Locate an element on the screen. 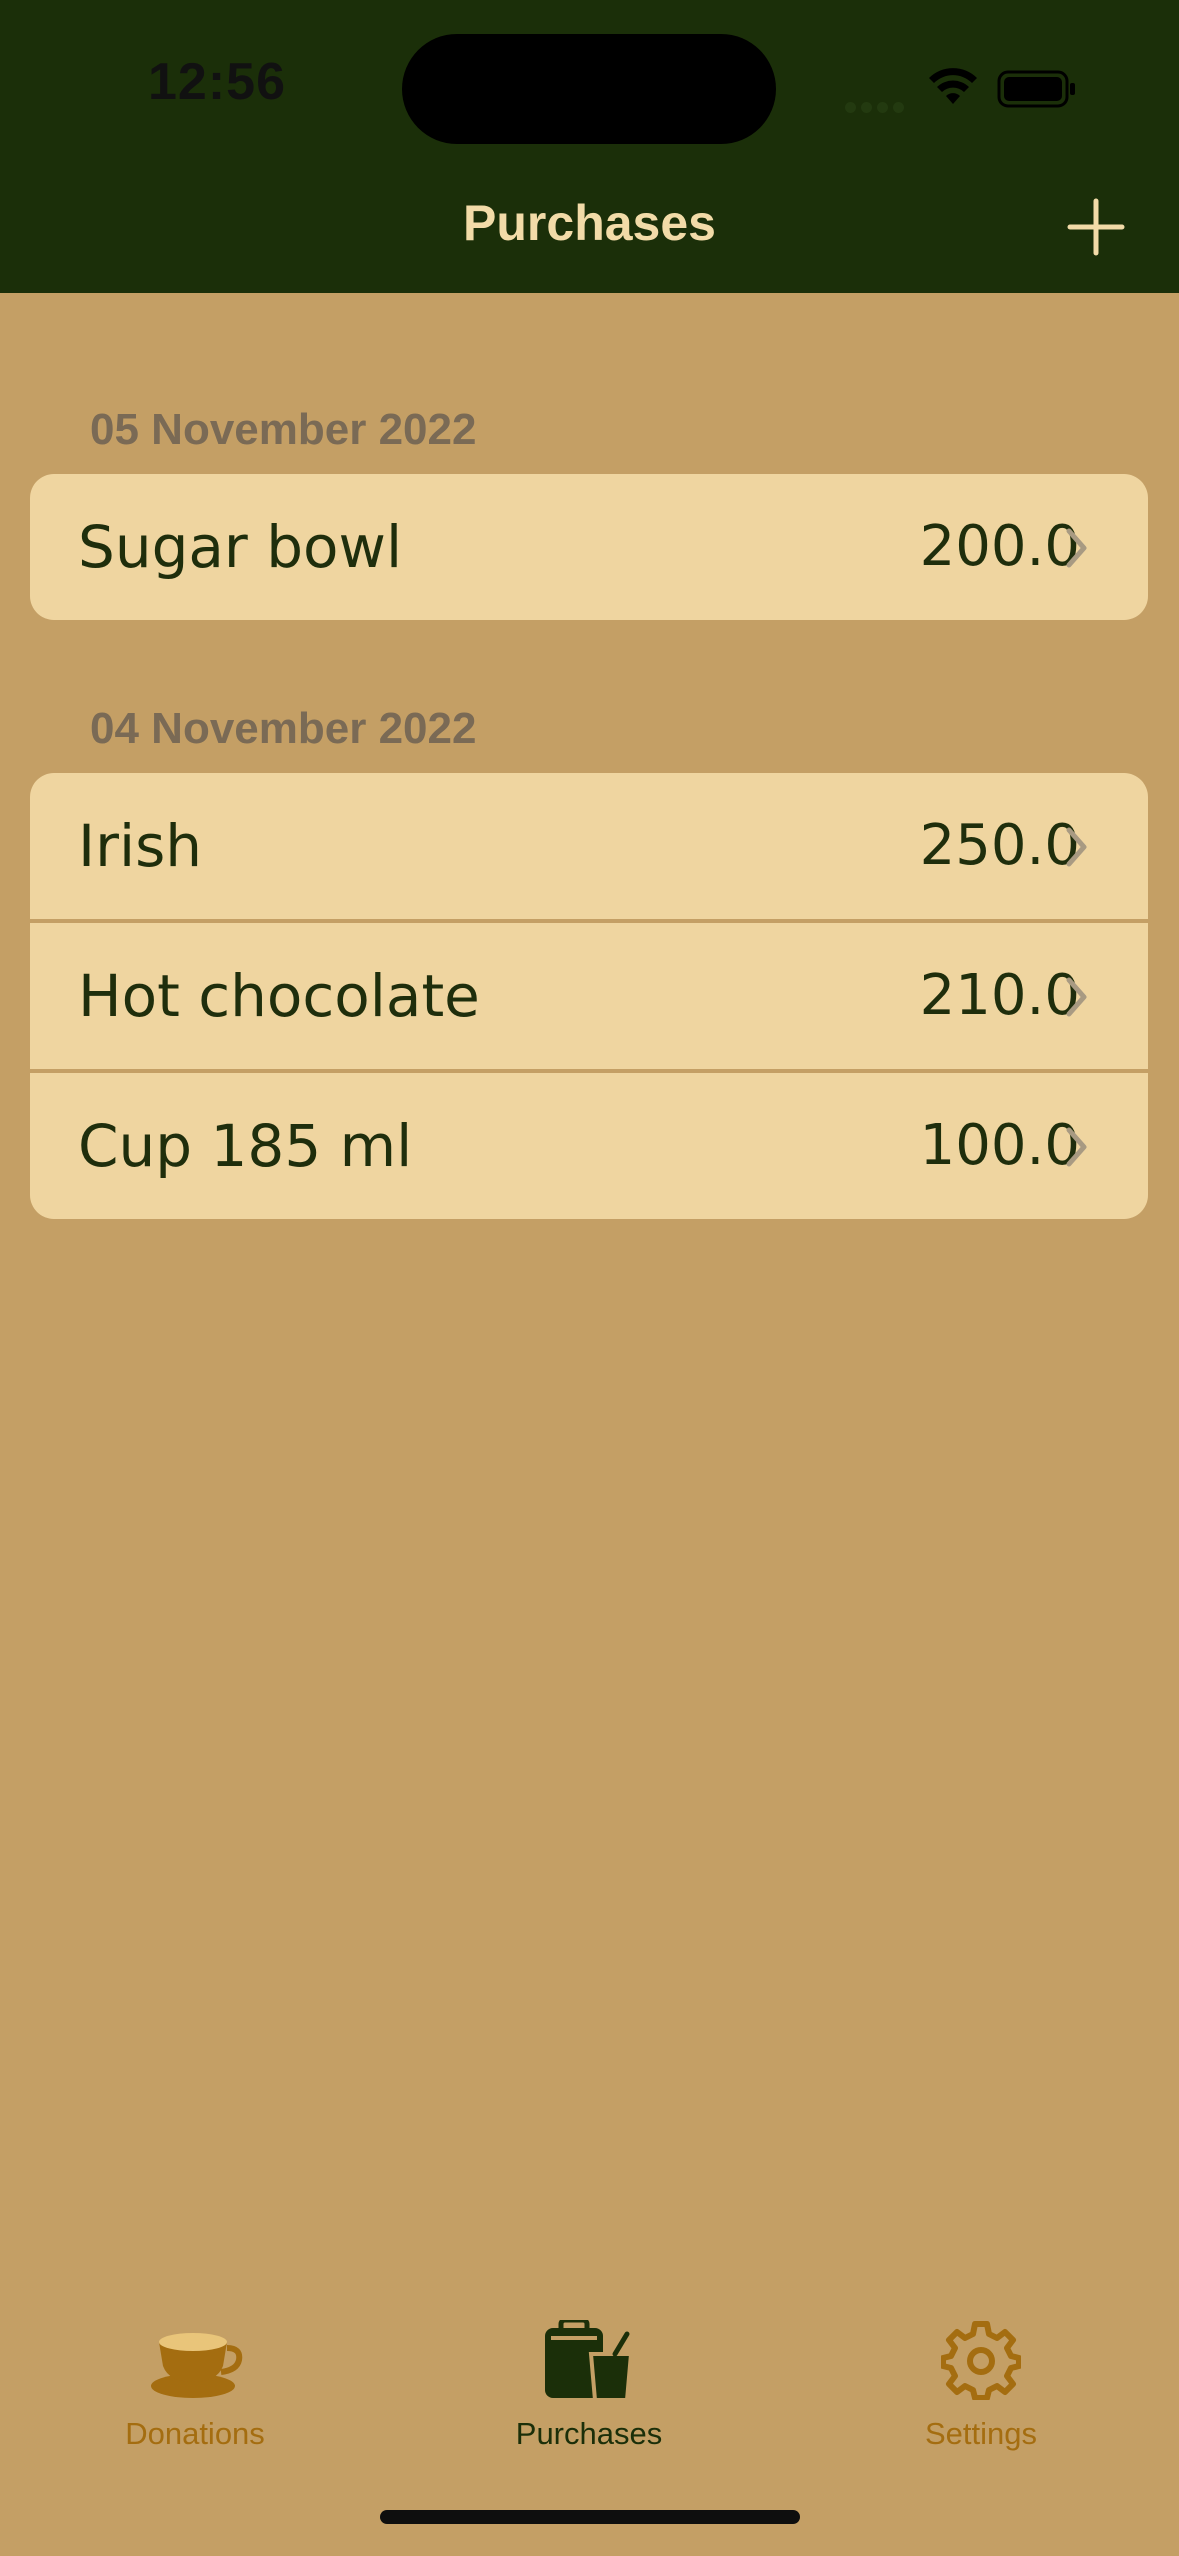  plus-icon is located at coordinates (1096, 227).